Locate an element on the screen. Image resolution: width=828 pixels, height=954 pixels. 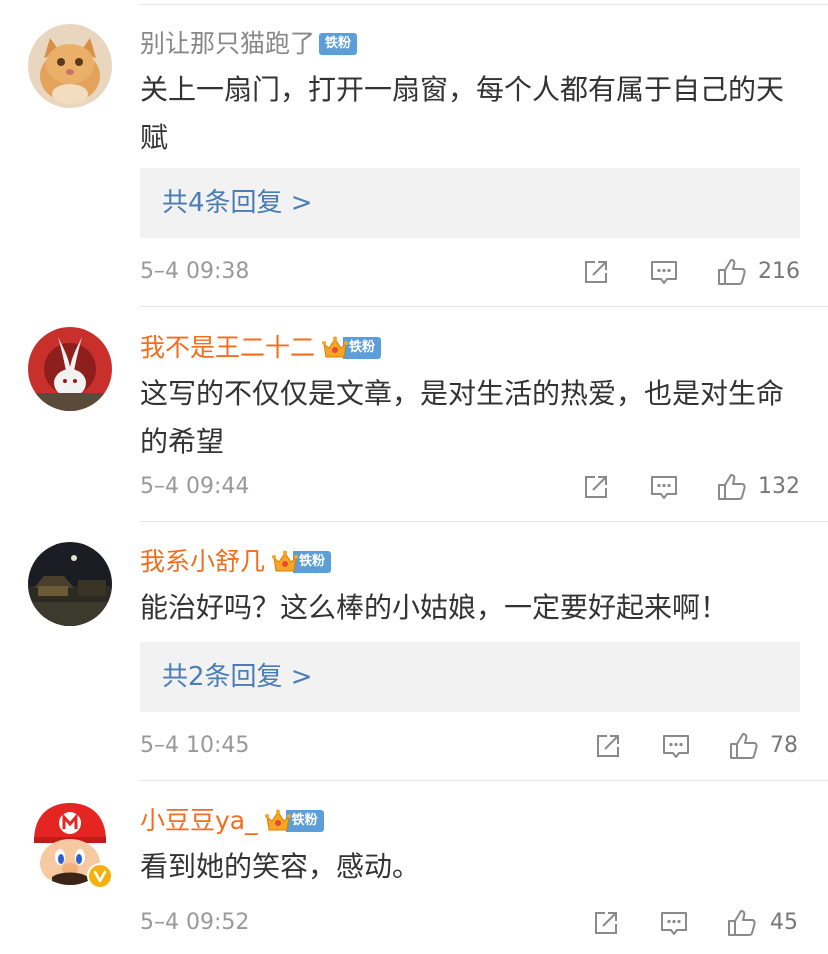
verified-v-icon is located at coordinates (100, 876).